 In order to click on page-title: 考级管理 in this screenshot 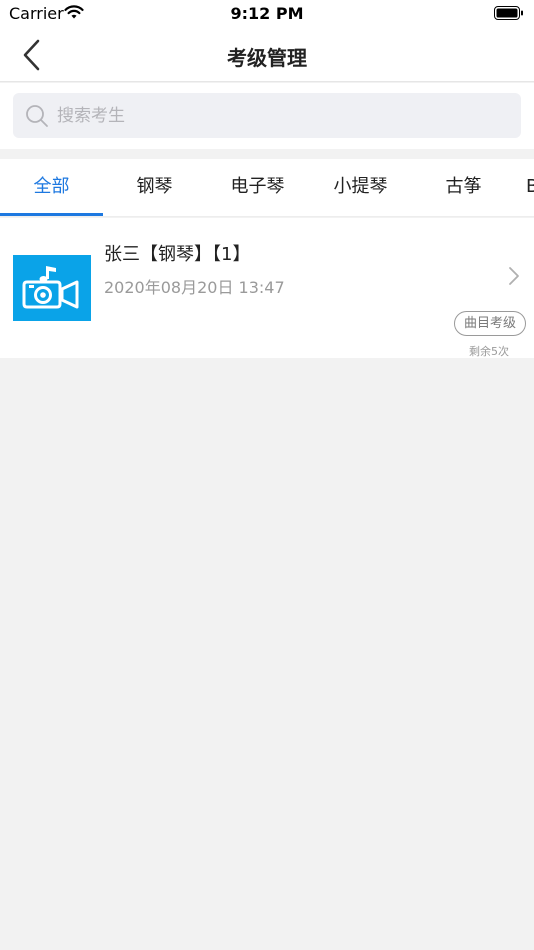, I will do `click(267, 58)`.